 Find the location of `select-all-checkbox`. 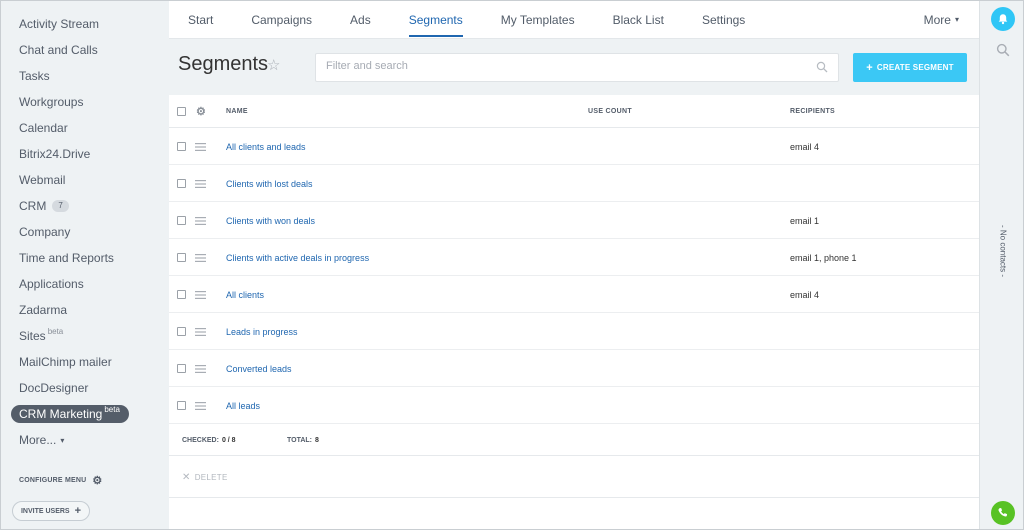

select-all-checkbox is located at coordinates (181, 111).